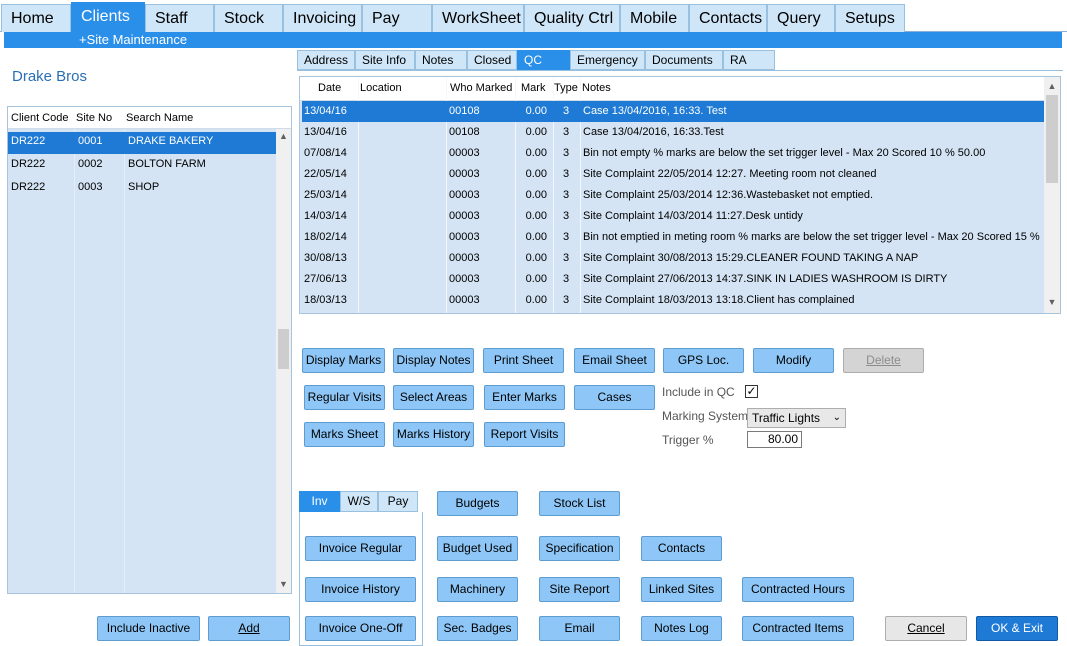  I want to click on include-in-qc-label: Include in QC, so click(698, 392).